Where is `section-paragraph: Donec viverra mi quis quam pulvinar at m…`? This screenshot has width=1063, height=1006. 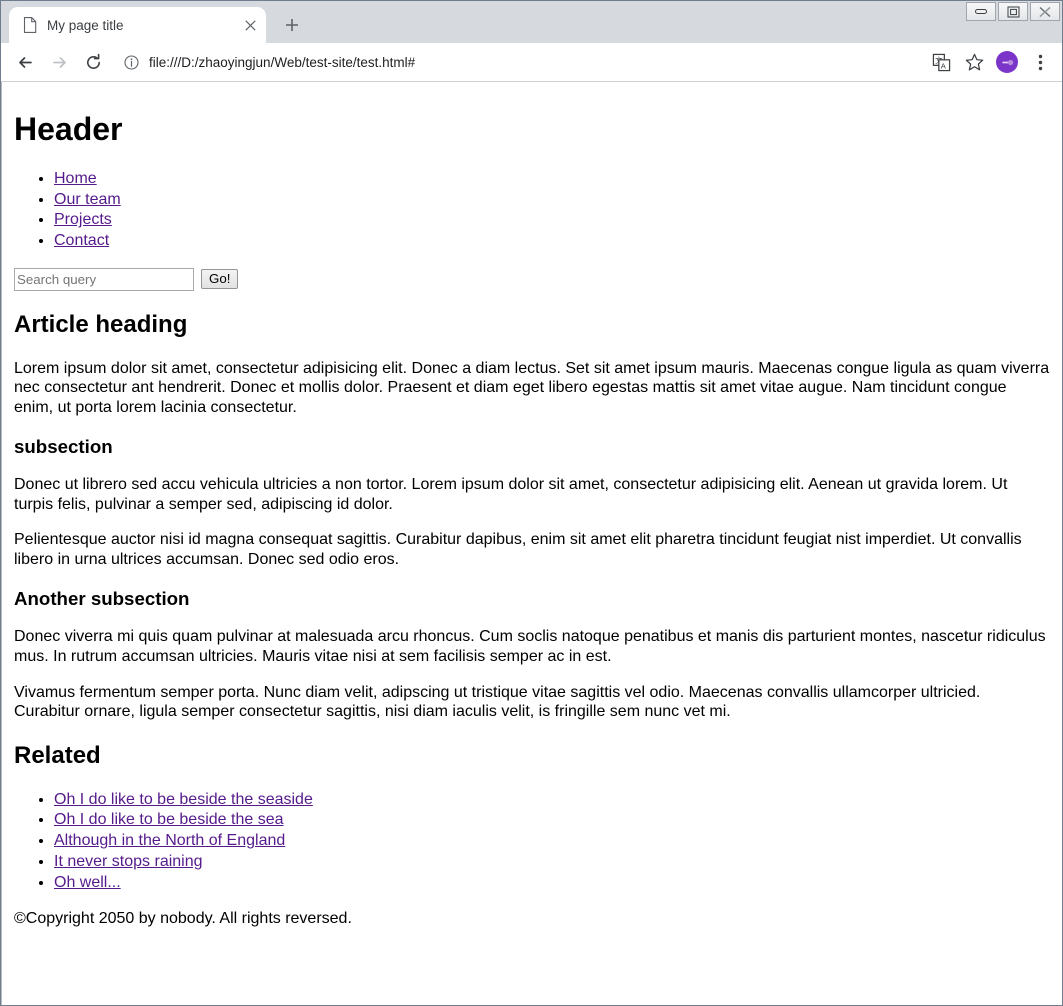
section-paragraph: Donec viverra mi quis quam pulvinar at m… is located at coordinates (530, 646).